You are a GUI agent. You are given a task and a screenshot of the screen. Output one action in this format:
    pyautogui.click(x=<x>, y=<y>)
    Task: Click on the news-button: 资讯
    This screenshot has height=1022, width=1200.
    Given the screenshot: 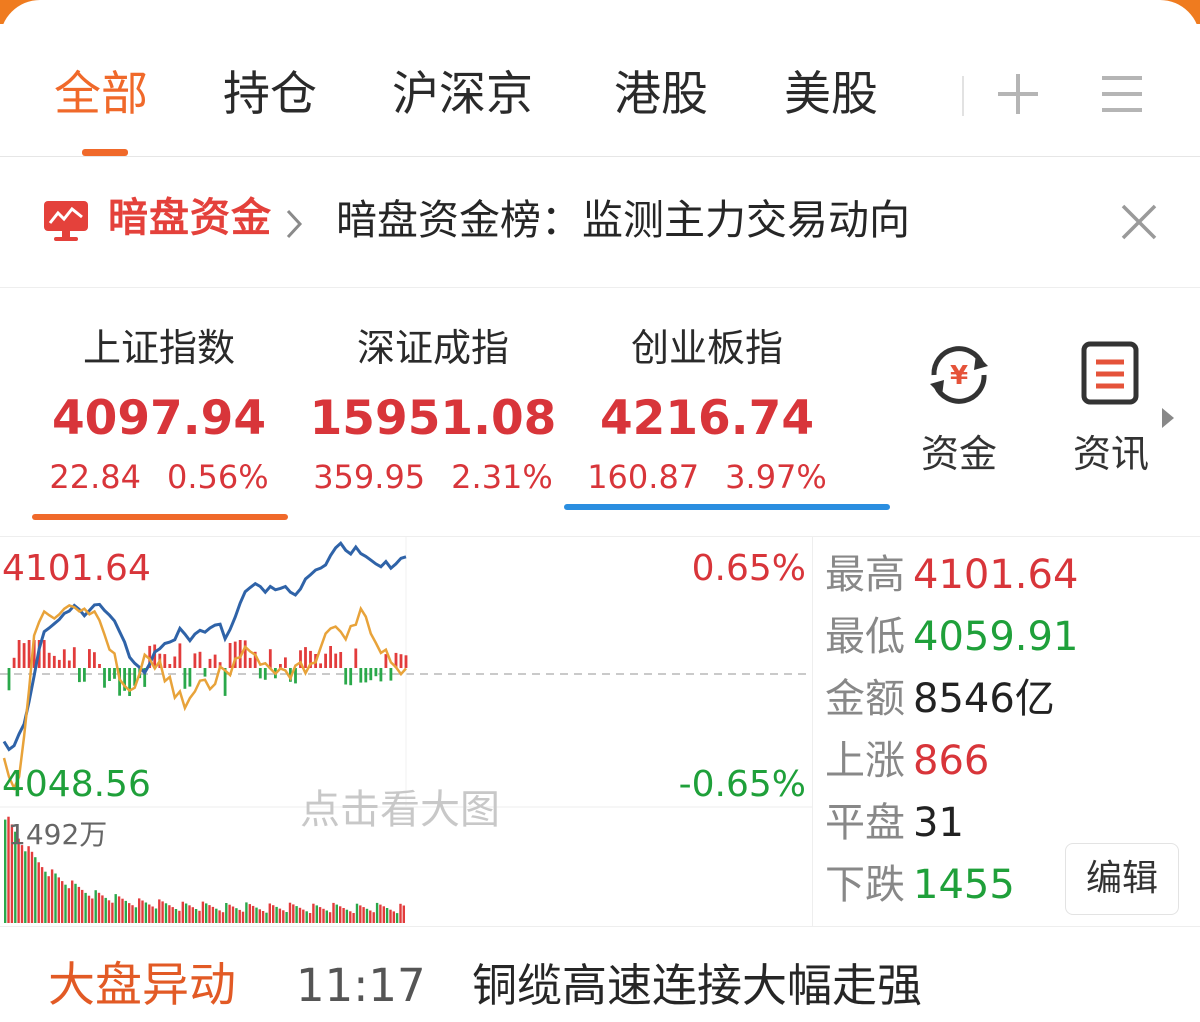 What is the action you would take?
    pyautogui.click(x=1111, y=411)
    